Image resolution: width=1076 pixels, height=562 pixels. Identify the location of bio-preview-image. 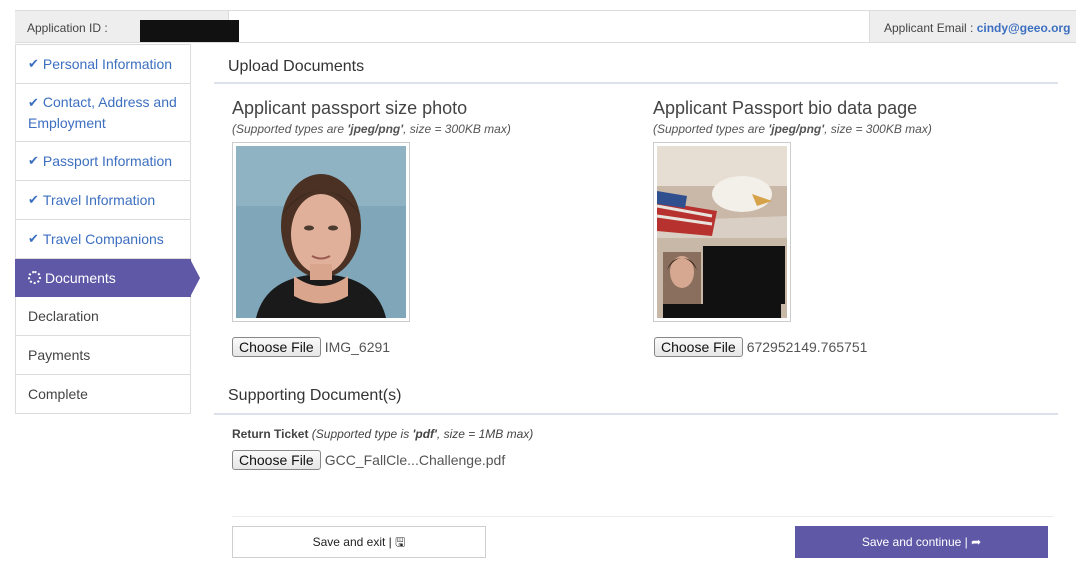
(722, 232).